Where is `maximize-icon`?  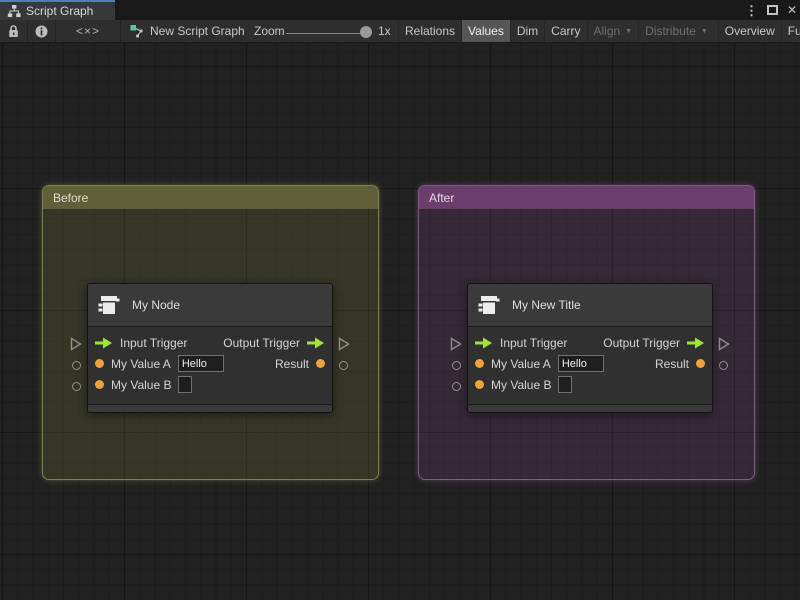
maximize-icon is located at coordinates (772, 10).